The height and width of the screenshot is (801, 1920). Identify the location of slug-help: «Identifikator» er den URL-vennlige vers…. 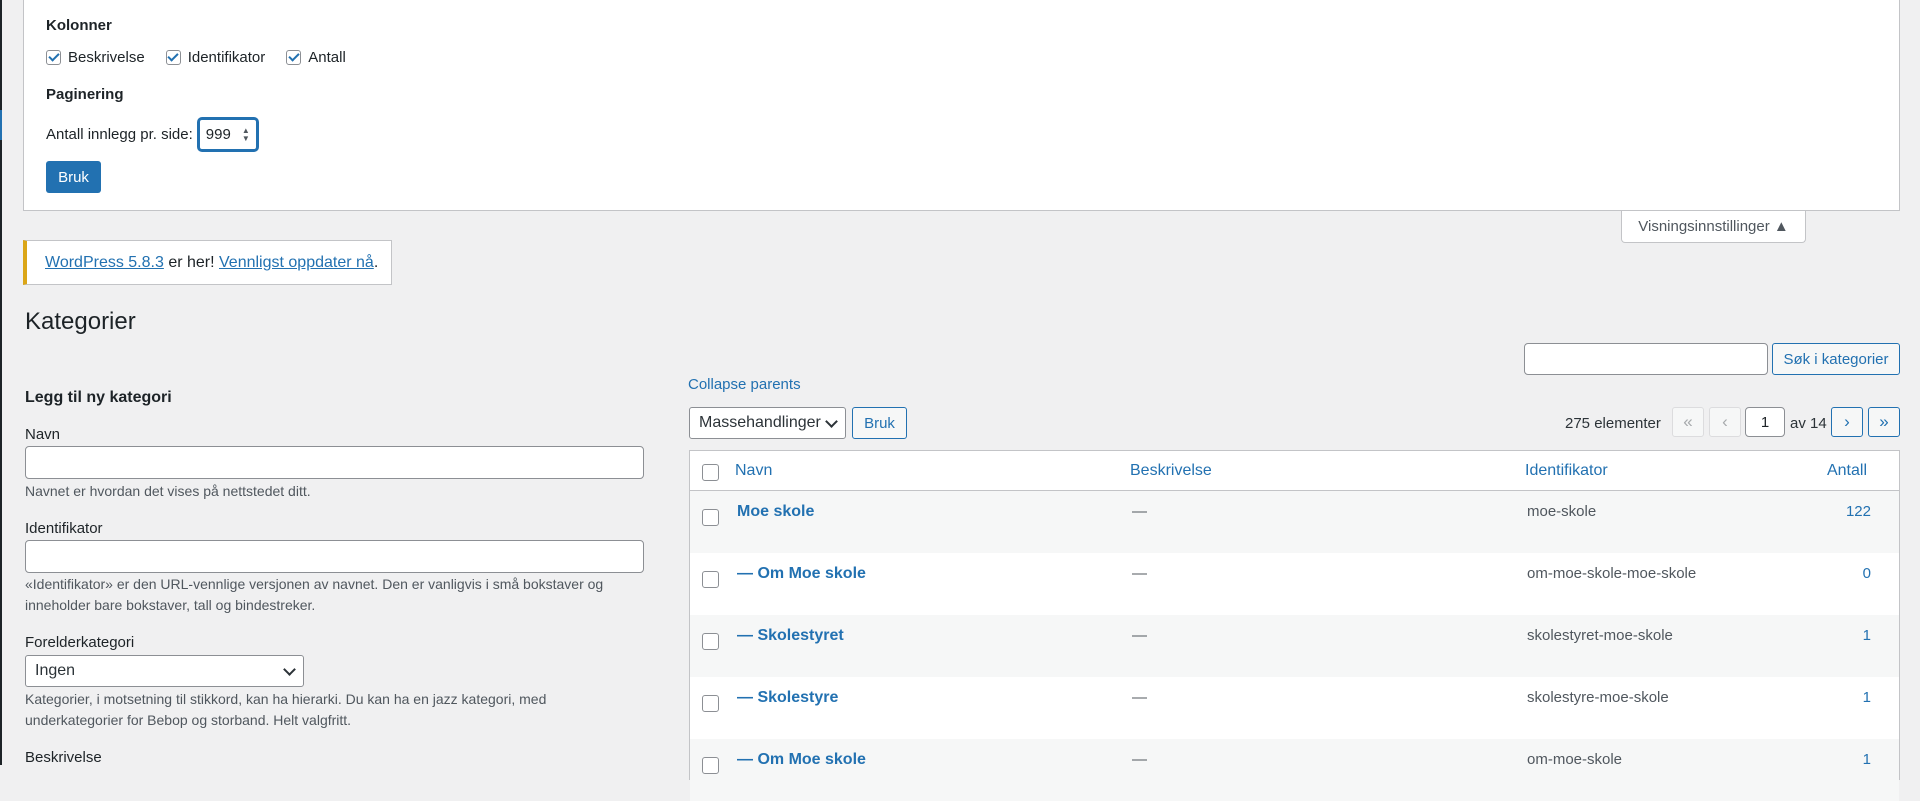
(314, 594).